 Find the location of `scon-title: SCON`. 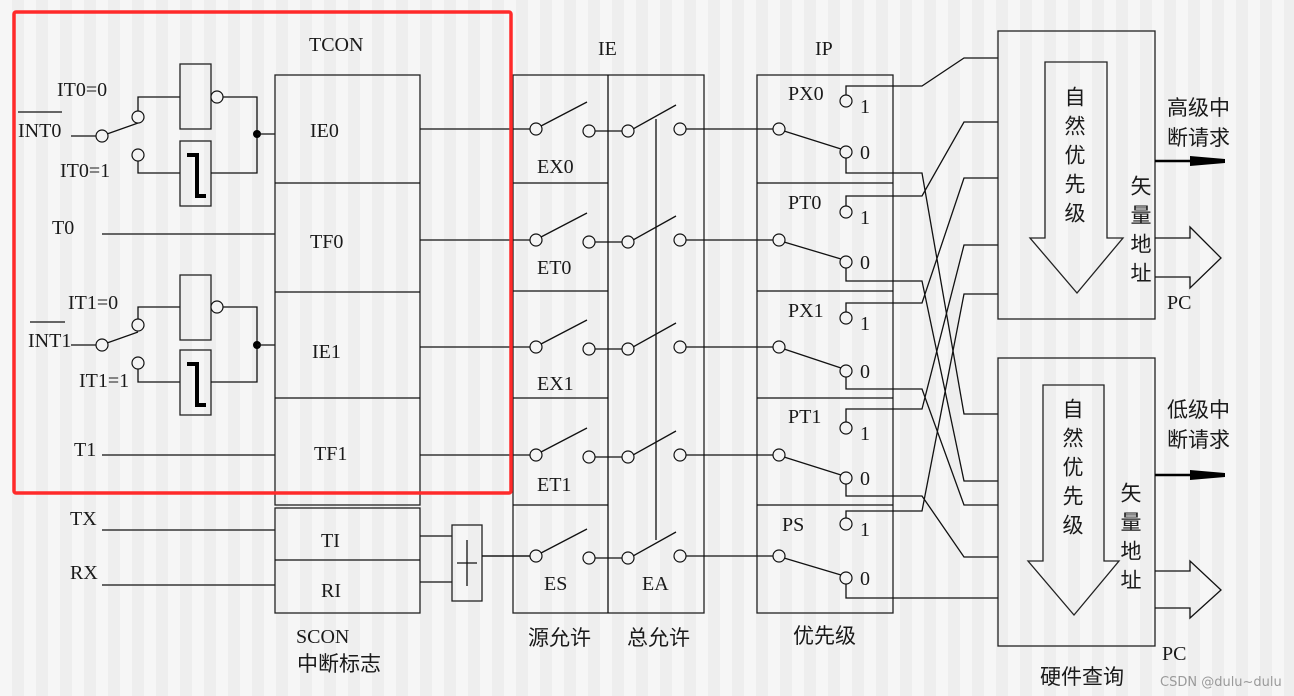

scon-title: SCON is located at coordinates (322, 637).